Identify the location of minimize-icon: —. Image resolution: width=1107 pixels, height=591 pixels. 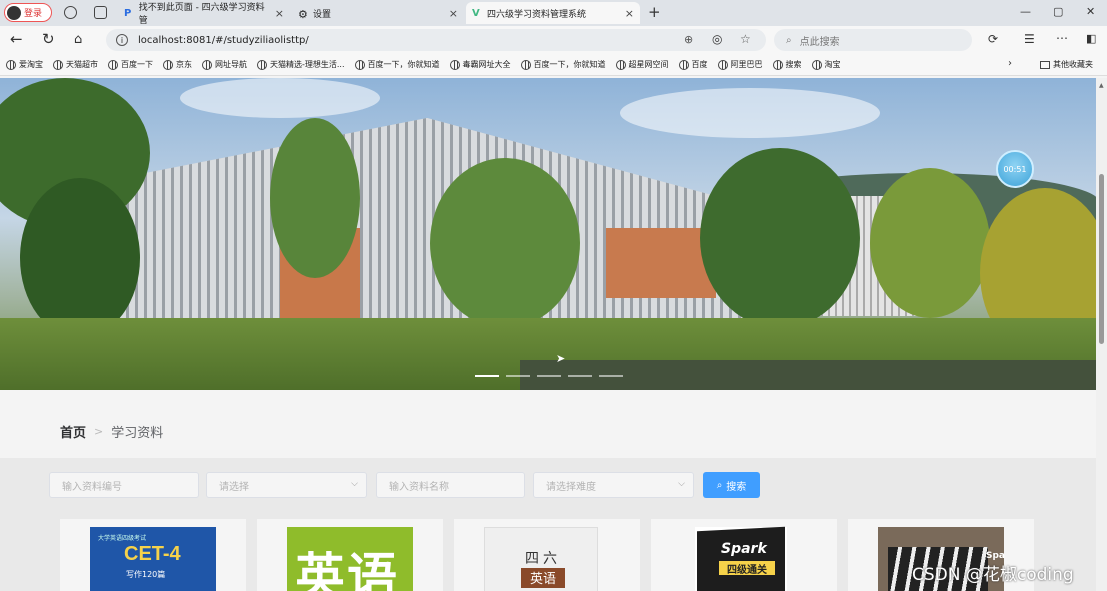
(1025, 11).